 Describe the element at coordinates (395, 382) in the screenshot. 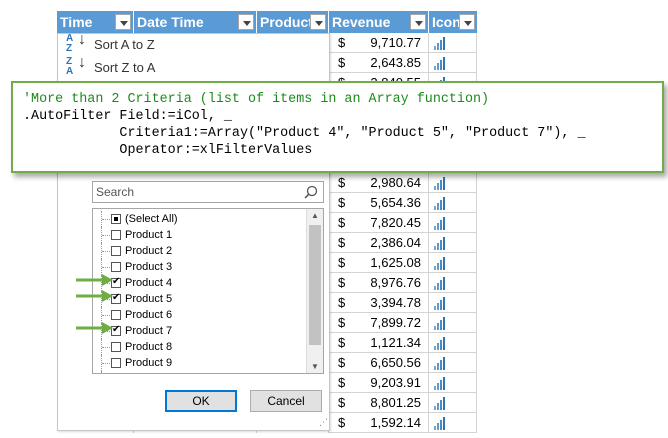

I see `revenue-value: 9,203.91` at that location.